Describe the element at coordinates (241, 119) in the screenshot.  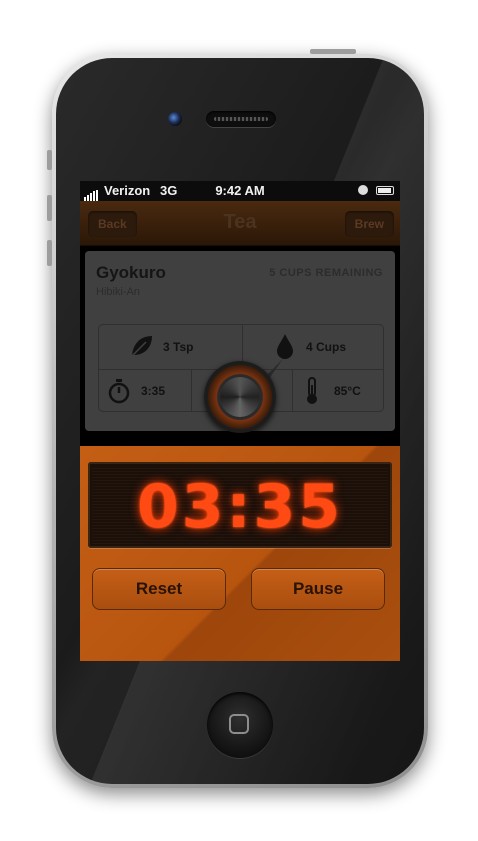
I see `earpiece-speaker` at that location.